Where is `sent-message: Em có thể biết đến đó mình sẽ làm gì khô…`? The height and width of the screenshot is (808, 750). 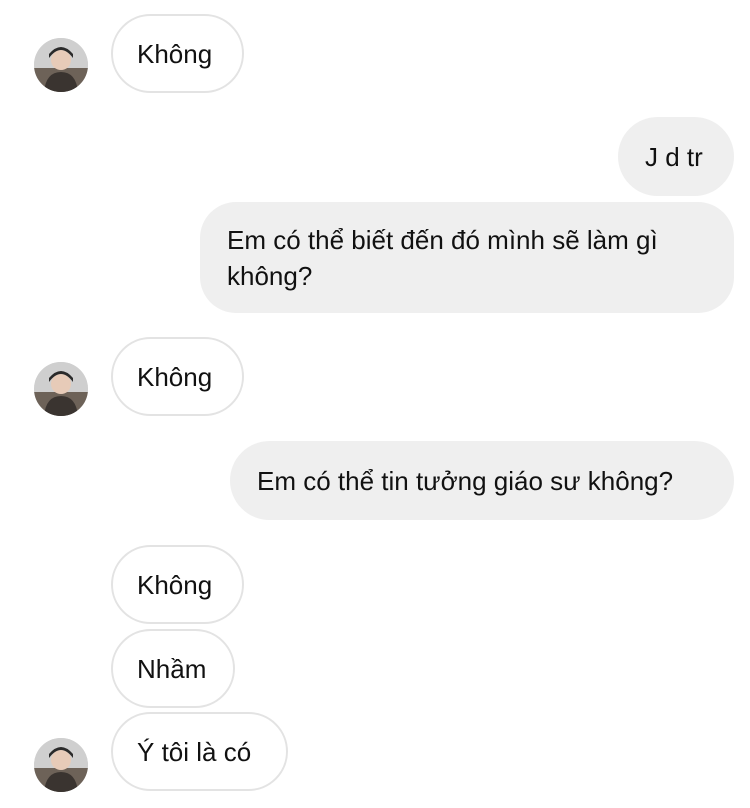
sent-message: Em có thể biết đến đó mình sẽ làm gì khô… is located at coordinates (467, 257).